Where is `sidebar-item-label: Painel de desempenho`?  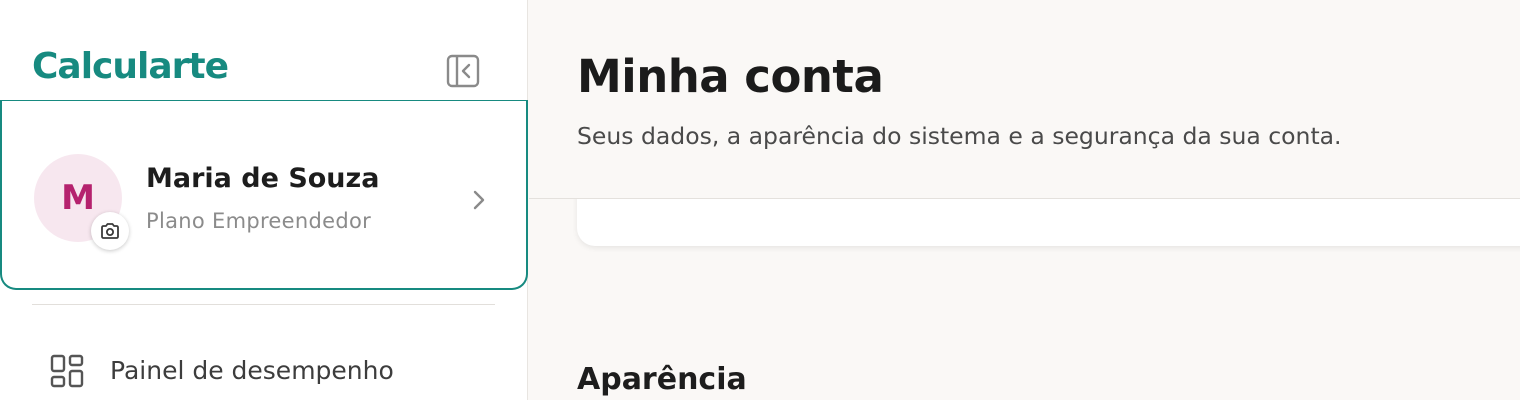
sidebar-item-label: Painel de desempenho is located at coordinates (252, 370).